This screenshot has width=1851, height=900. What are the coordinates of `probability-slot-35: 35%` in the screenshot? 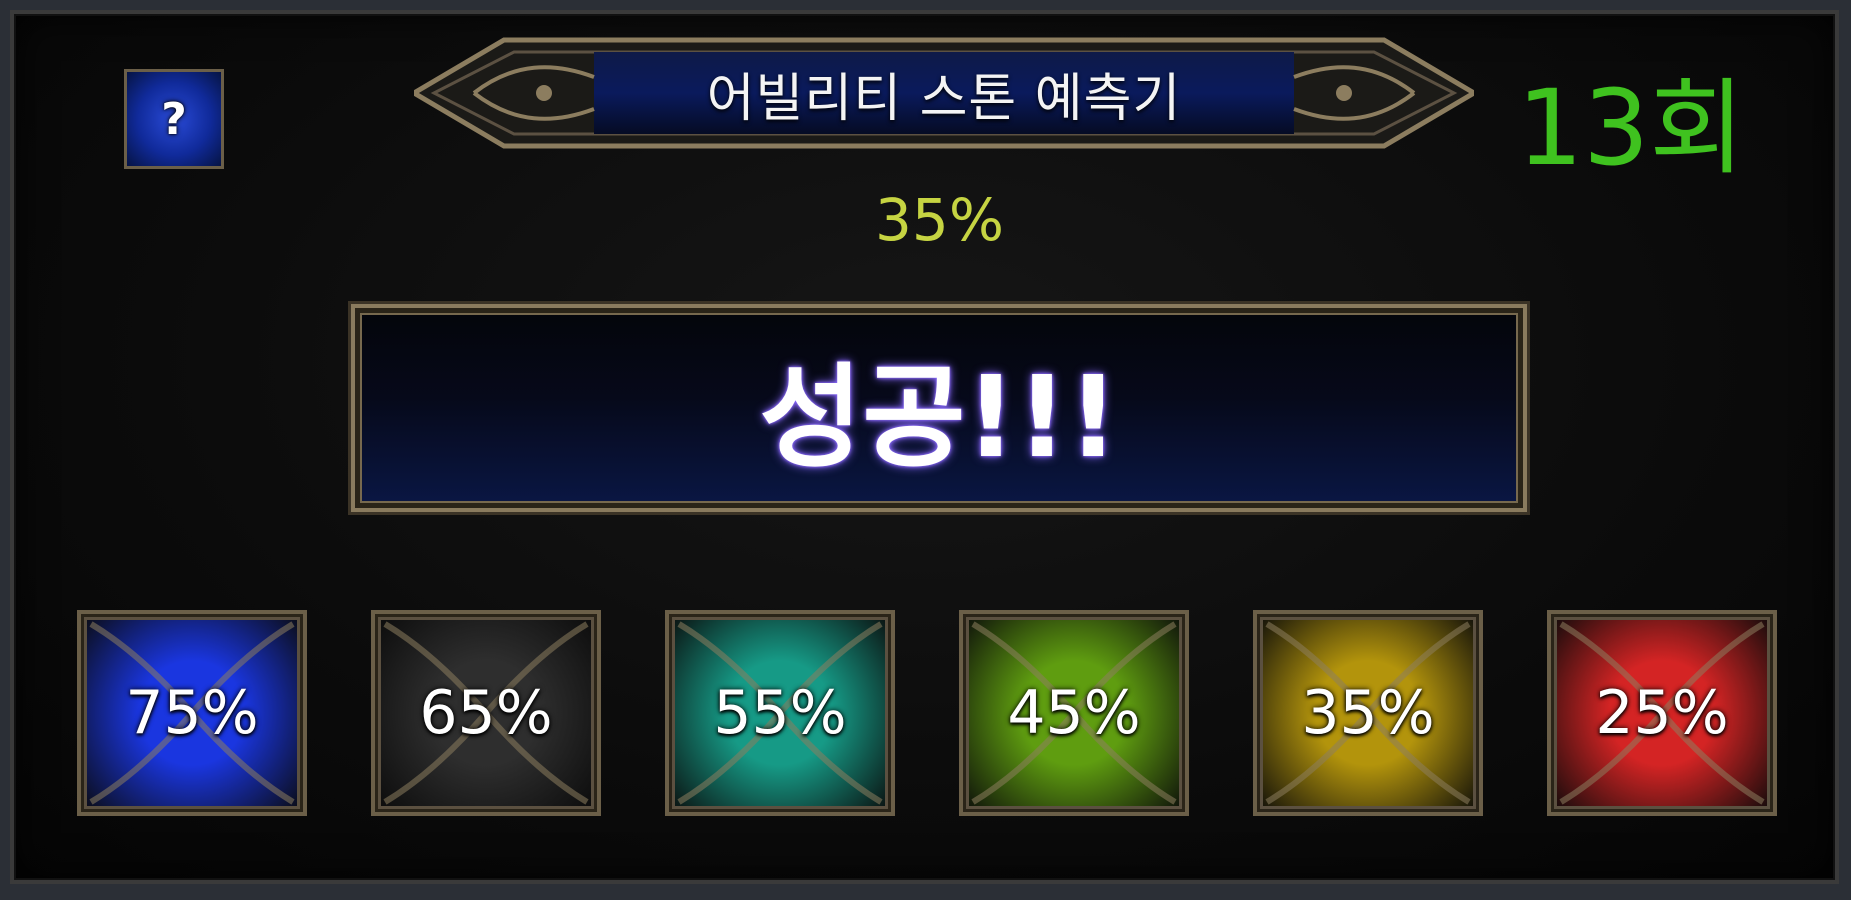 It's located at (1368, 713).